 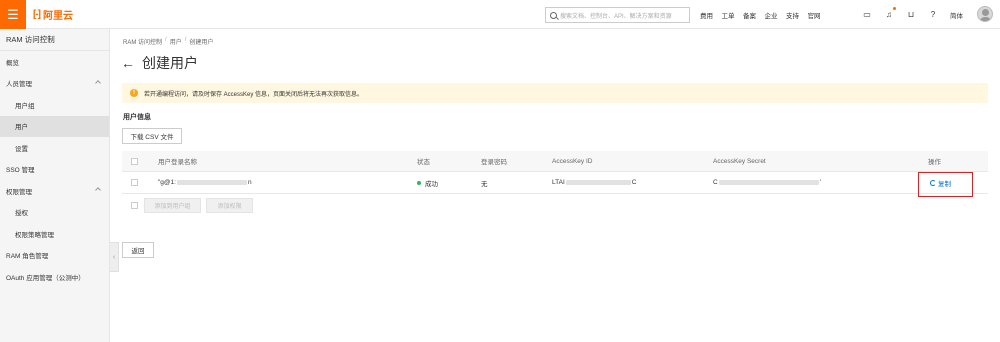 I want to click on sidebar-item-permissions: 权限管理, so click(x=54, y=191).